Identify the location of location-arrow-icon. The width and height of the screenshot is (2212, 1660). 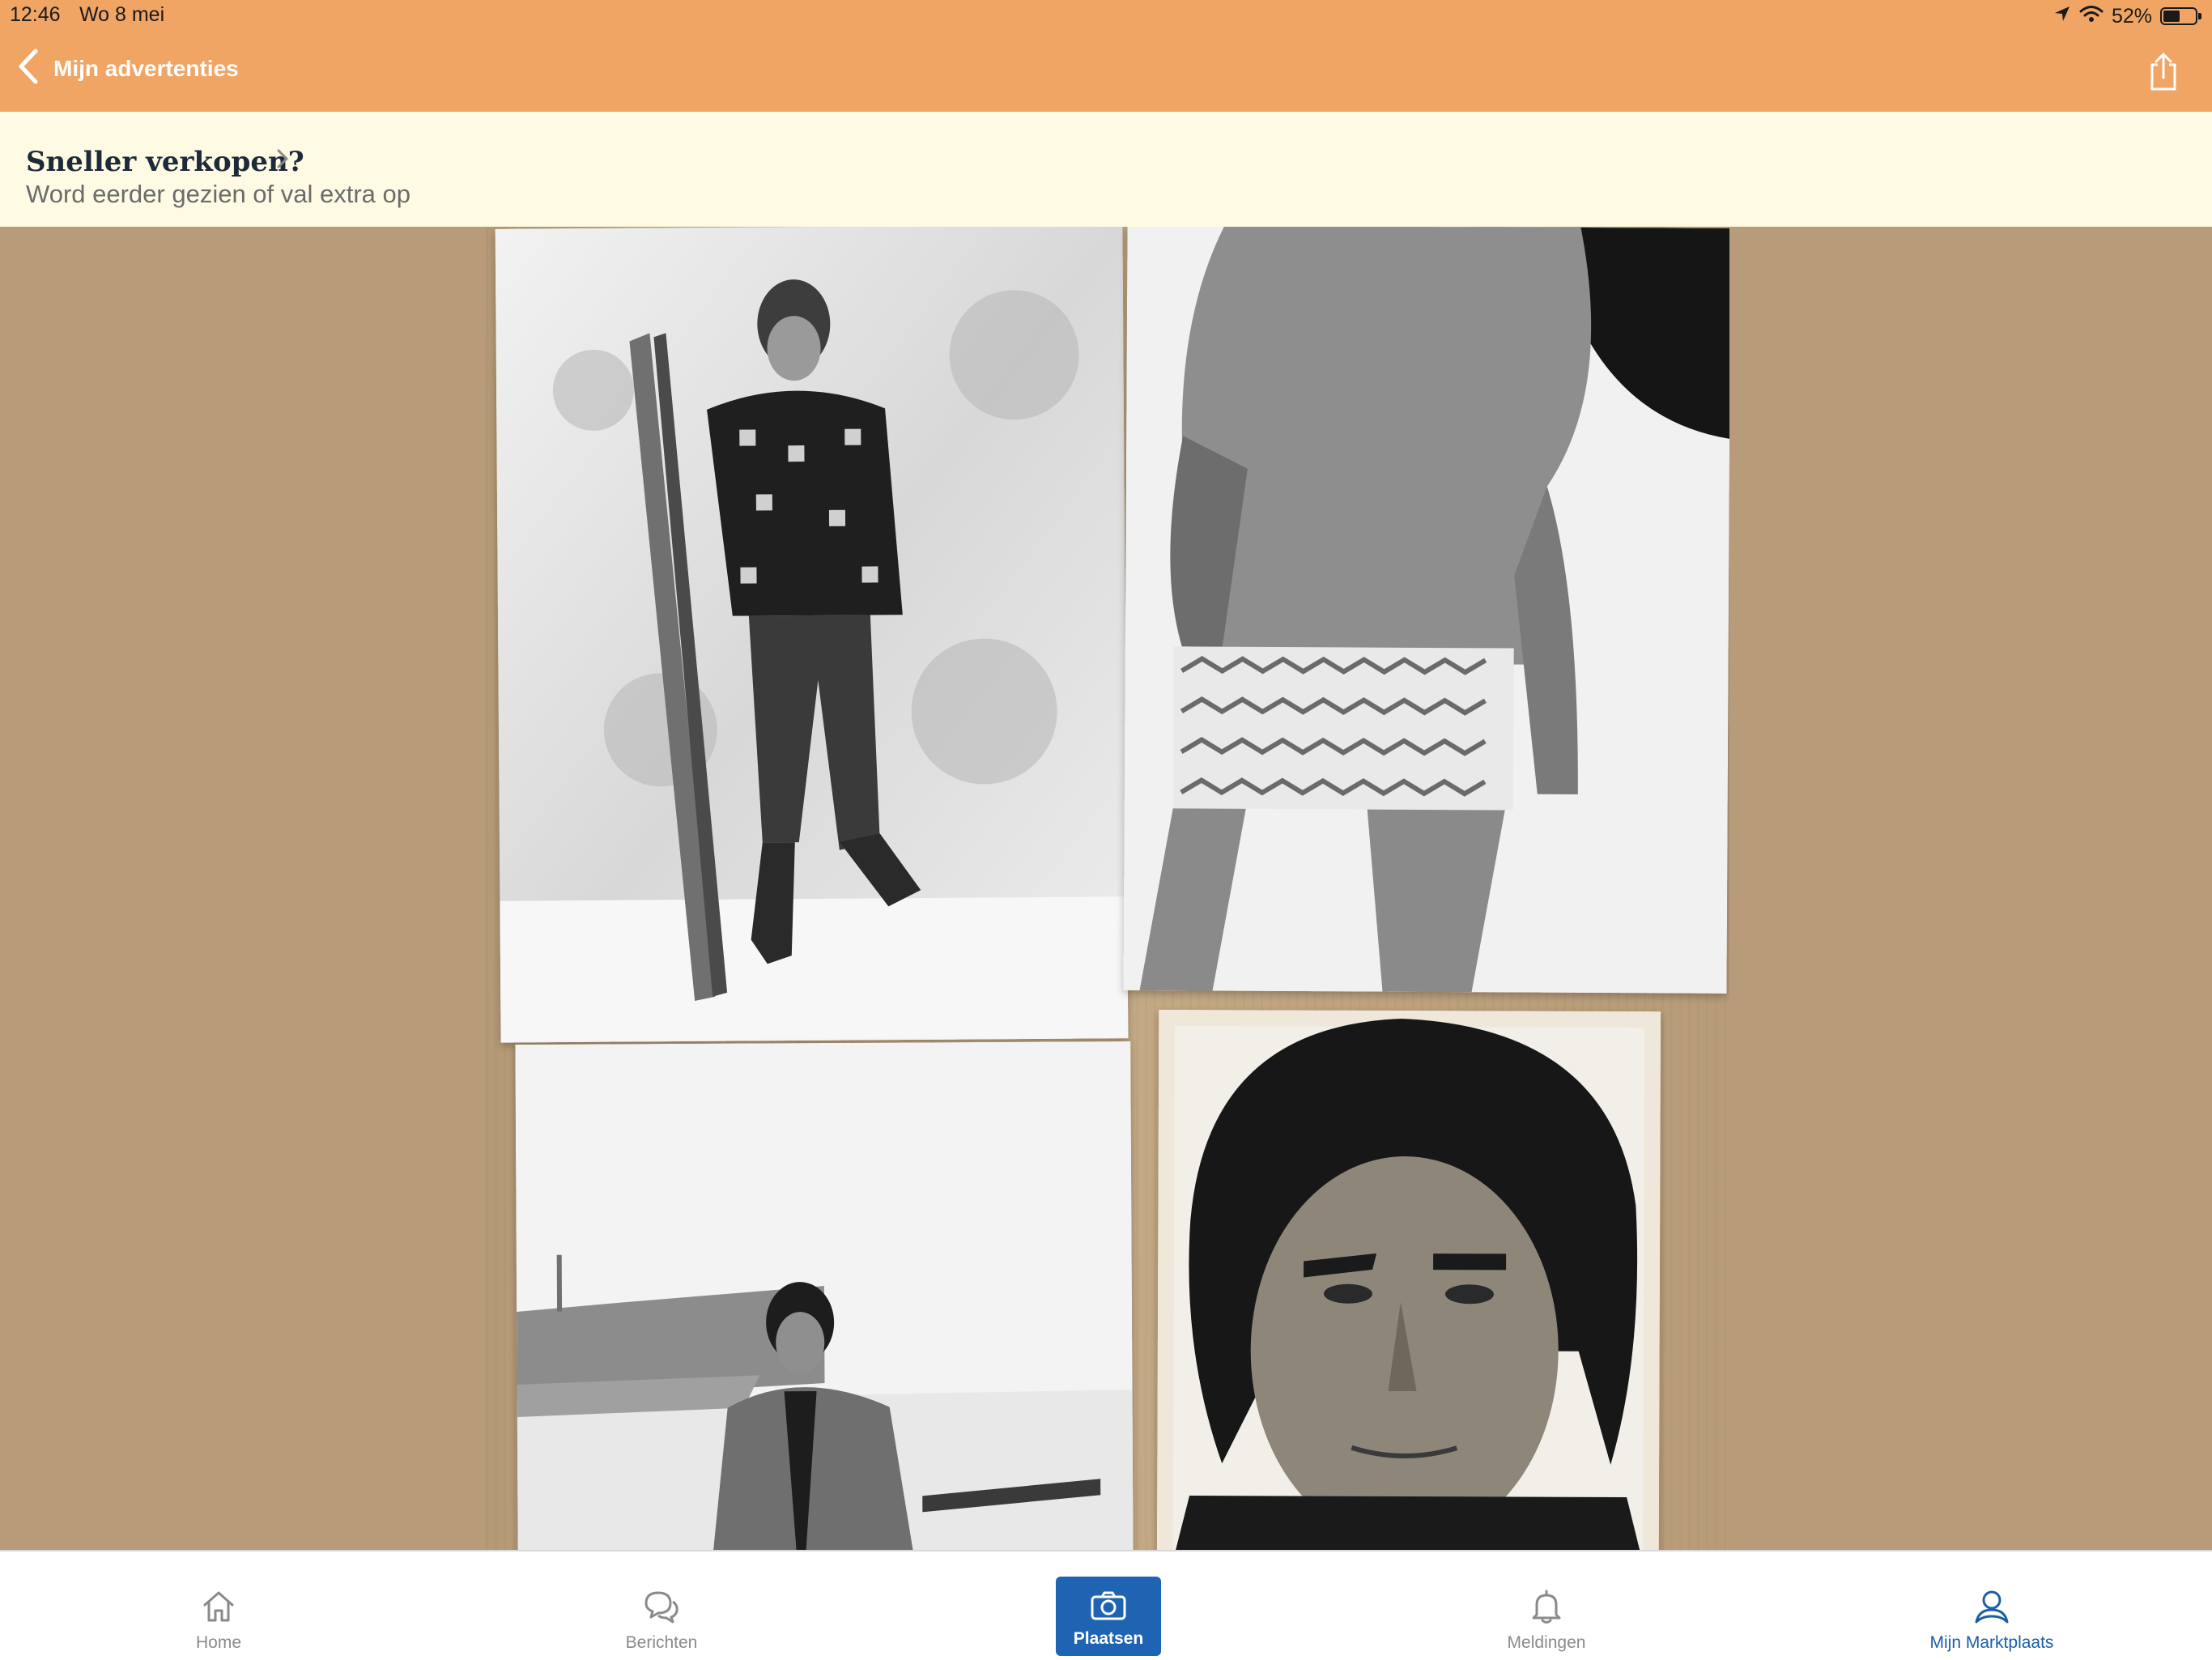
(2062, 16).